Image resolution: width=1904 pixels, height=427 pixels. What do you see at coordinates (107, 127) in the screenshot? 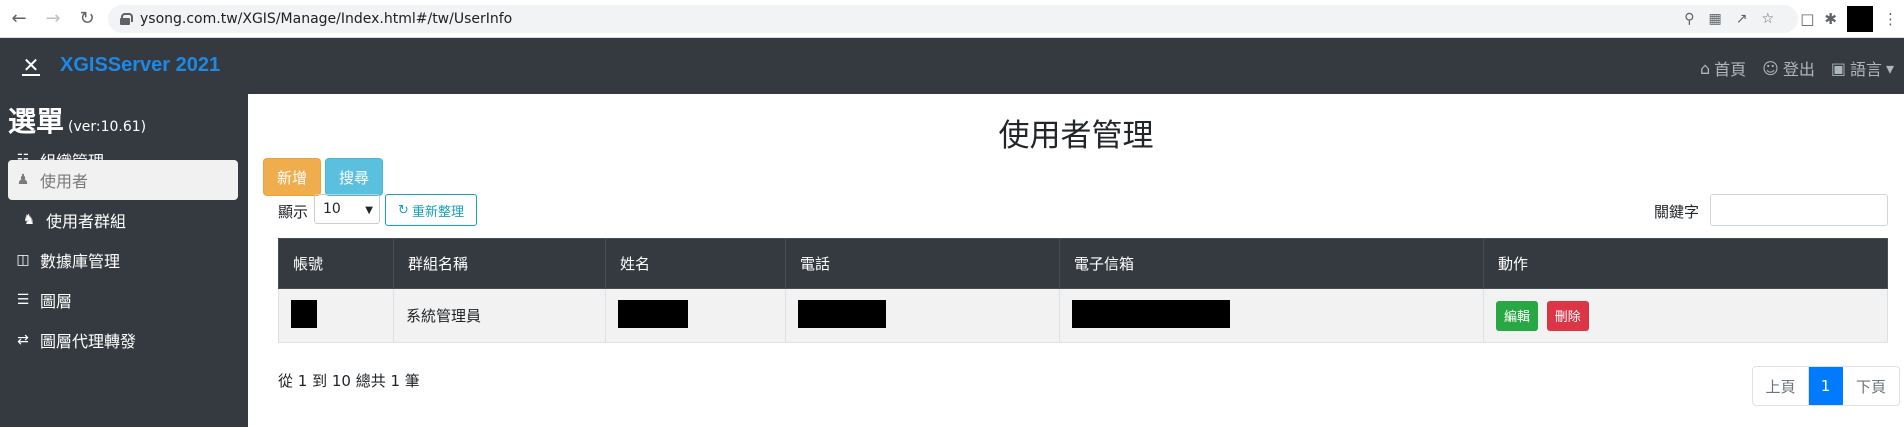
I see `version-text: (ver:10.61)` at bounding box center [107, 127].